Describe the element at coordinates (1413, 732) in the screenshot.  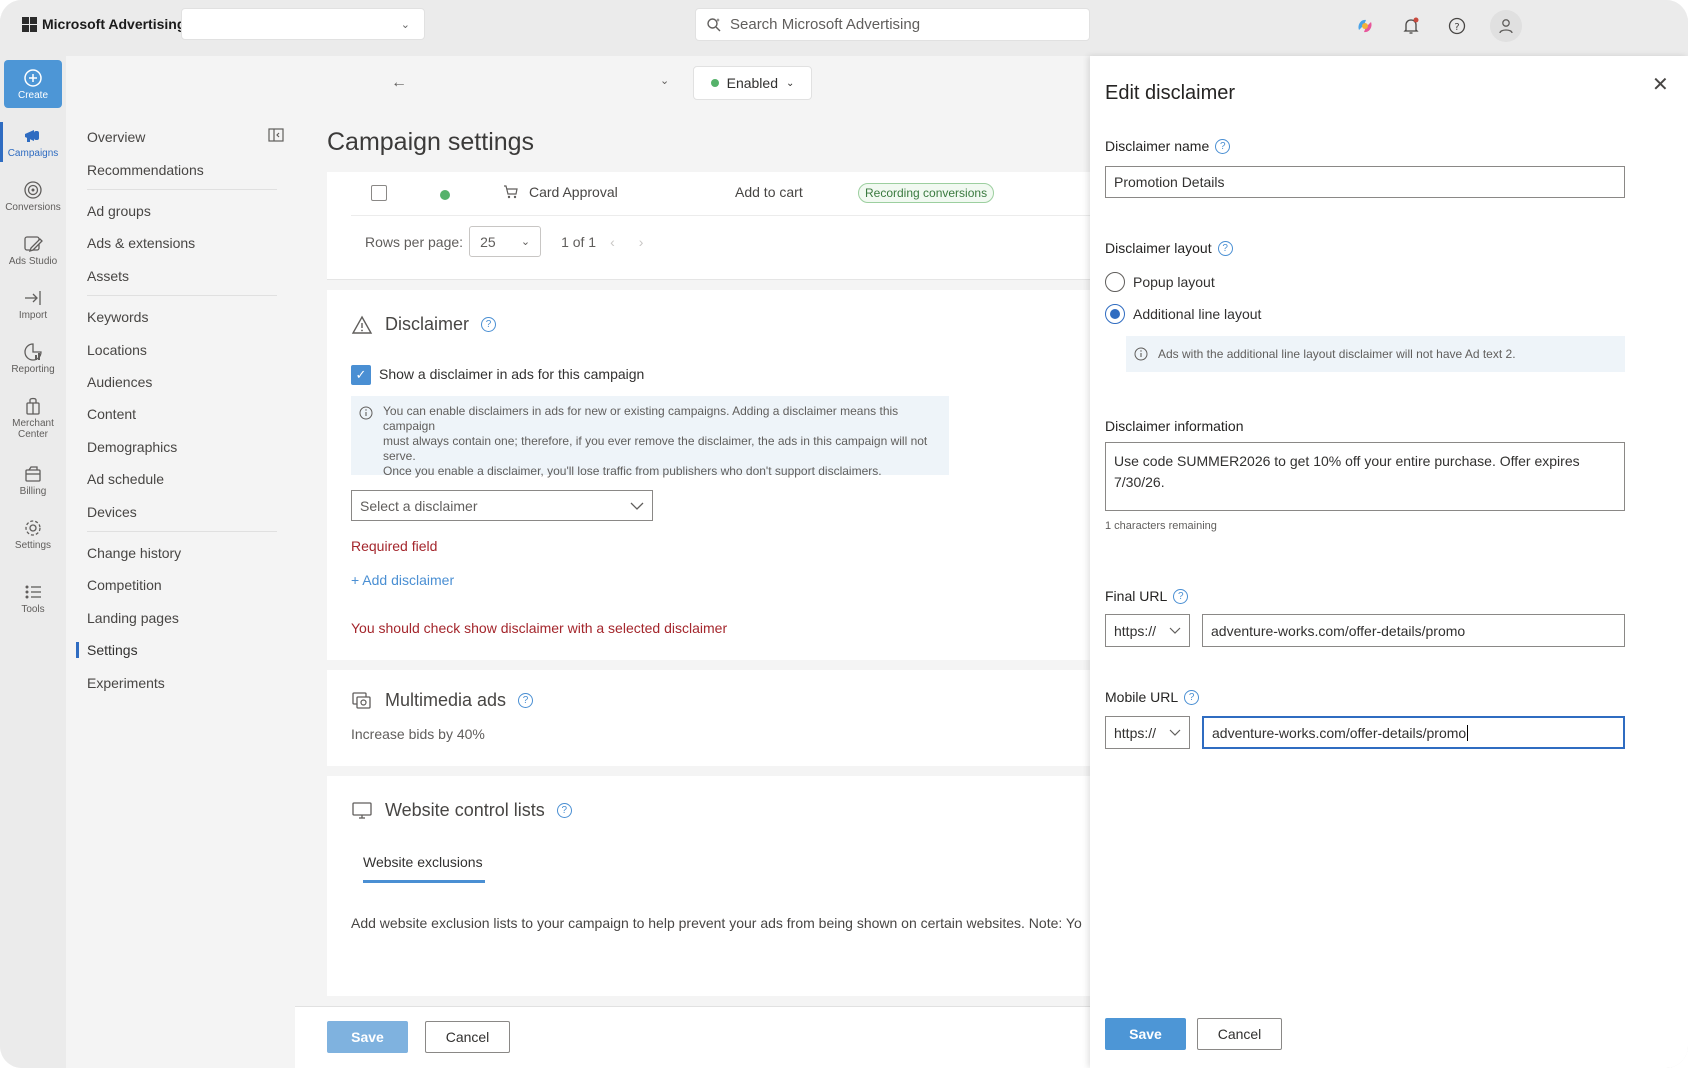
I see `mobile-url-input: adventure-works.com/offer-details/promo` at that location.